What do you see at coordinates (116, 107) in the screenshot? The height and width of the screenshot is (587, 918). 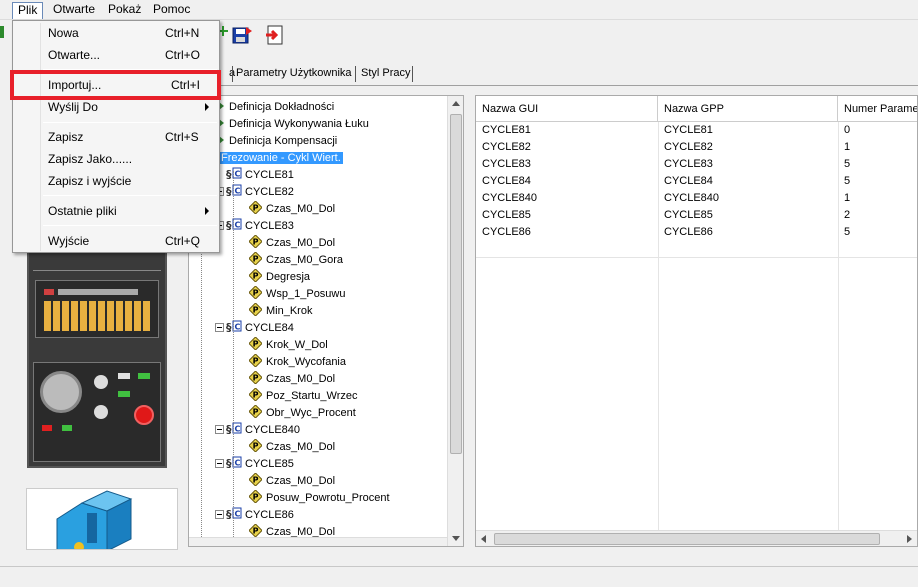 I see `menu-item-wyslij-do: Wyślij Do` at bounding box center [116, 107].